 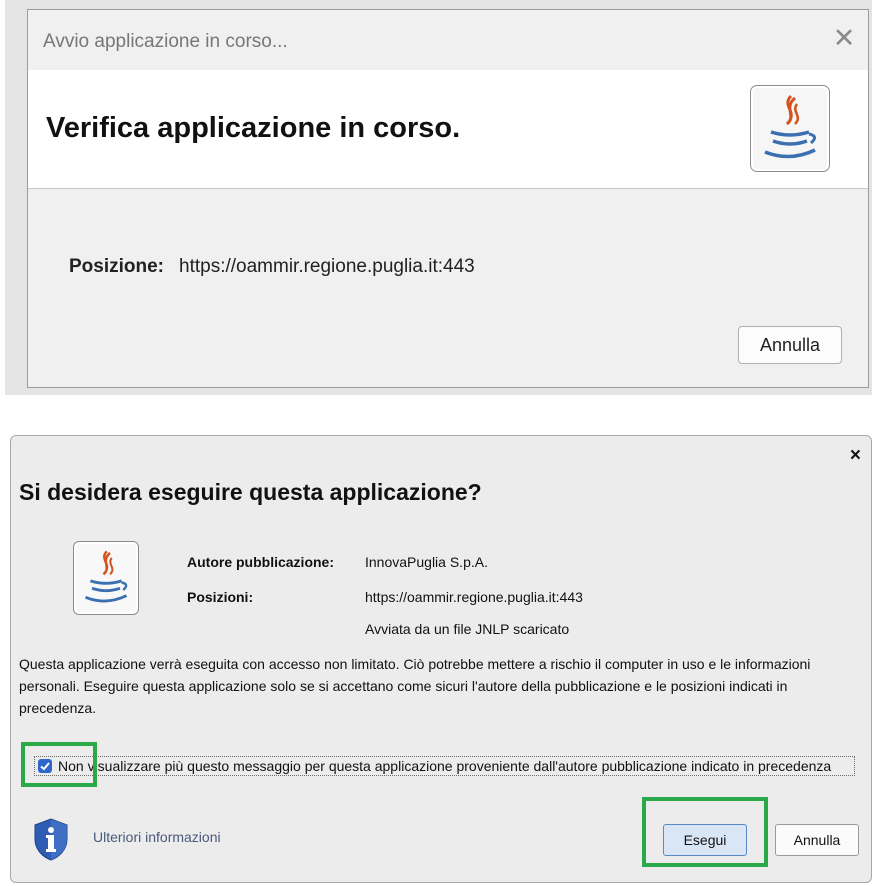 What do you see at coordinates (474, 597) in the screenshot?
I see `location-value: https://oammir.regione.puglia.it:443` at bounding box center [474, 597].